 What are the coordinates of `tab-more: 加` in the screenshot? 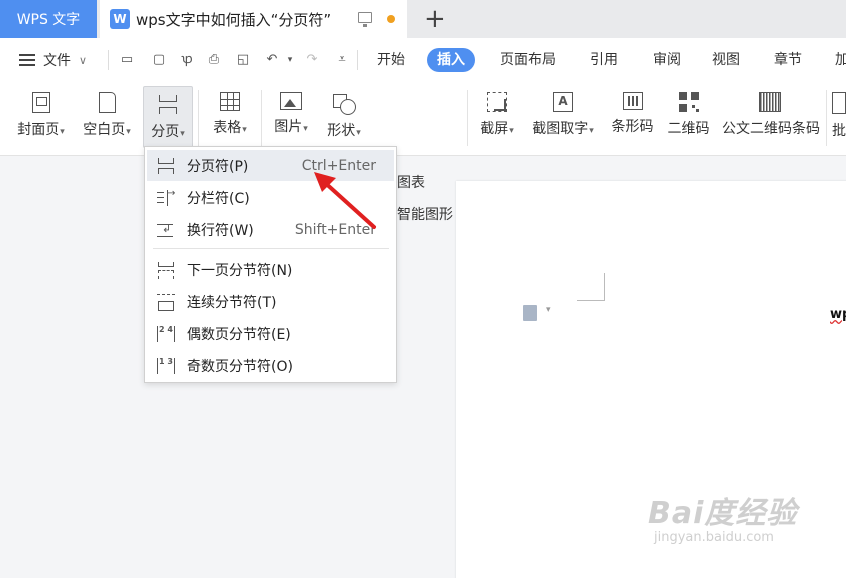 It's located at (835, 60).